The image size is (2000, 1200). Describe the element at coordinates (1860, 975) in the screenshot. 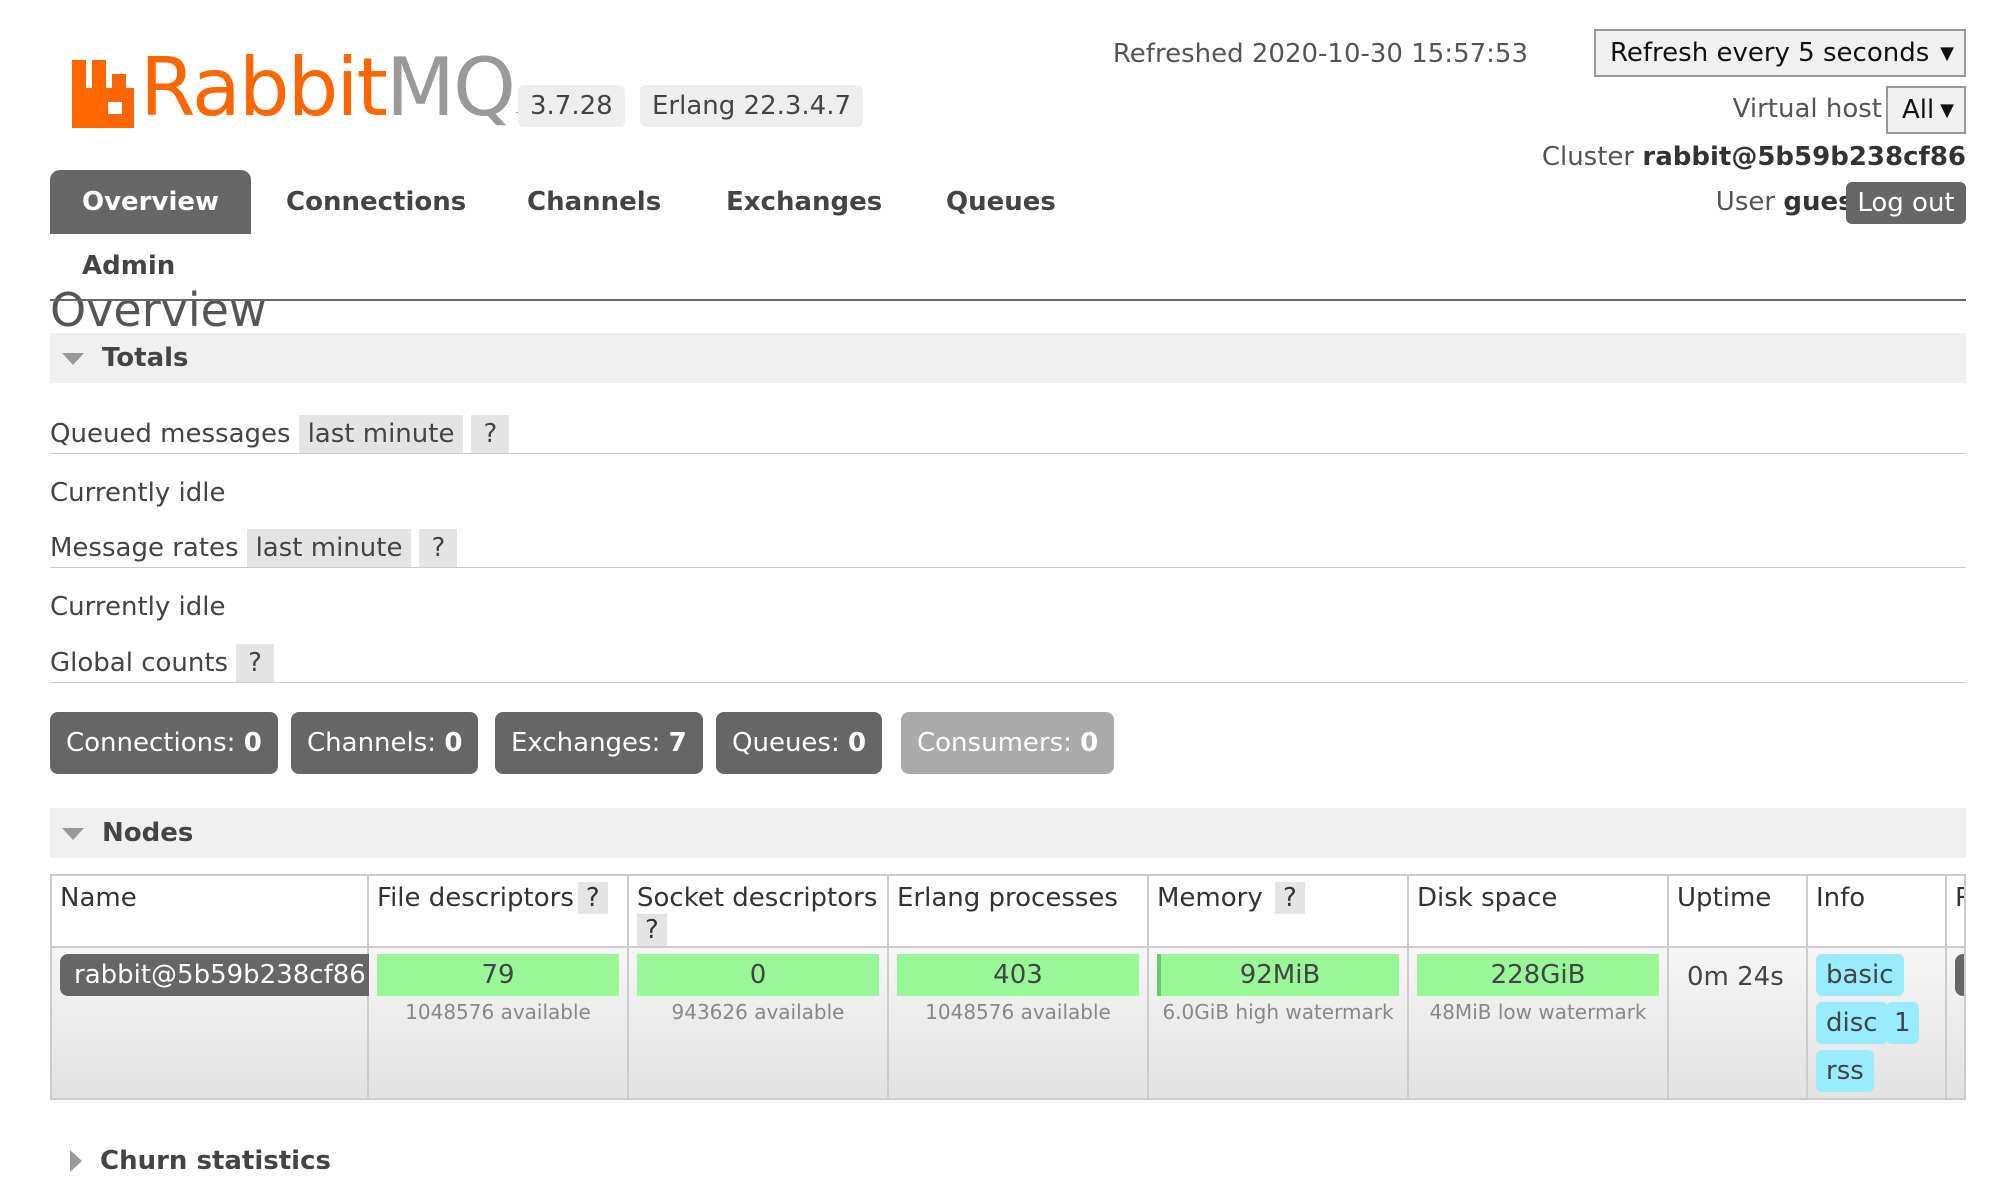

I see `info-tag-basic: basic` at that location.